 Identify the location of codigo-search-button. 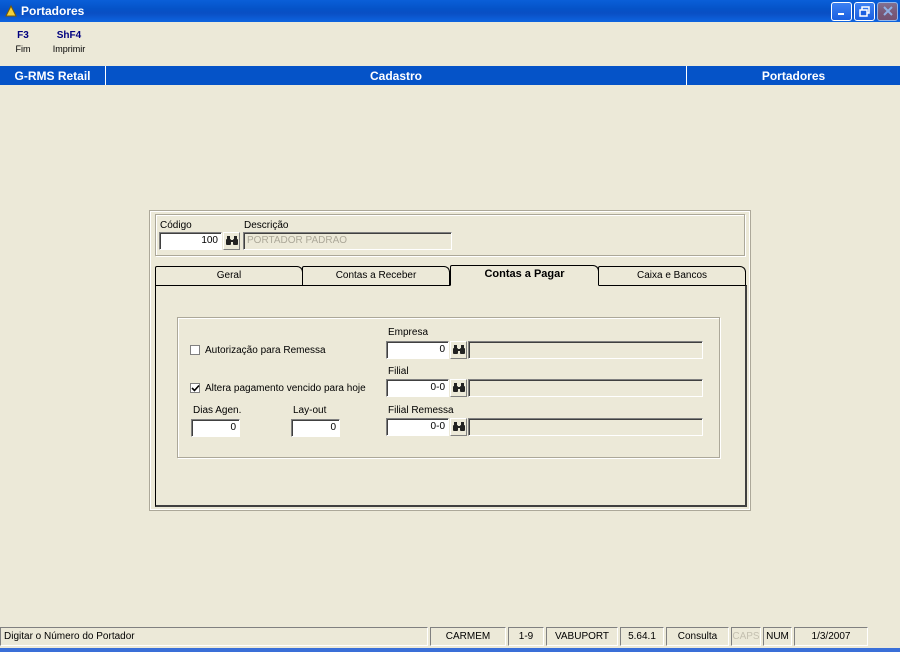
(231, 241).